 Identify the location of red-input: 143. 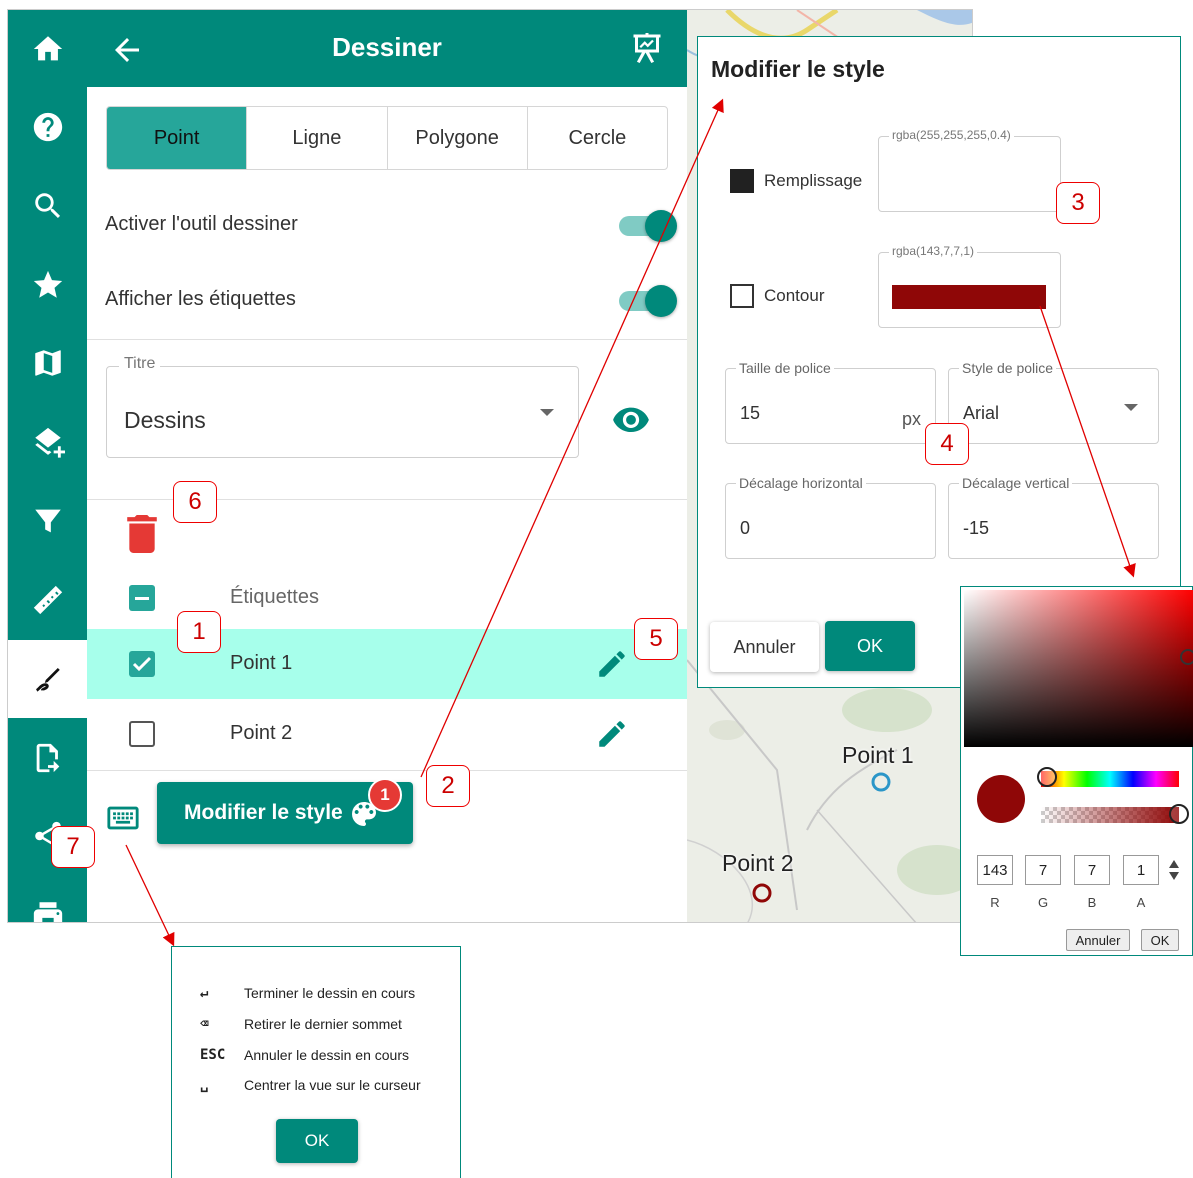
(995, 870).